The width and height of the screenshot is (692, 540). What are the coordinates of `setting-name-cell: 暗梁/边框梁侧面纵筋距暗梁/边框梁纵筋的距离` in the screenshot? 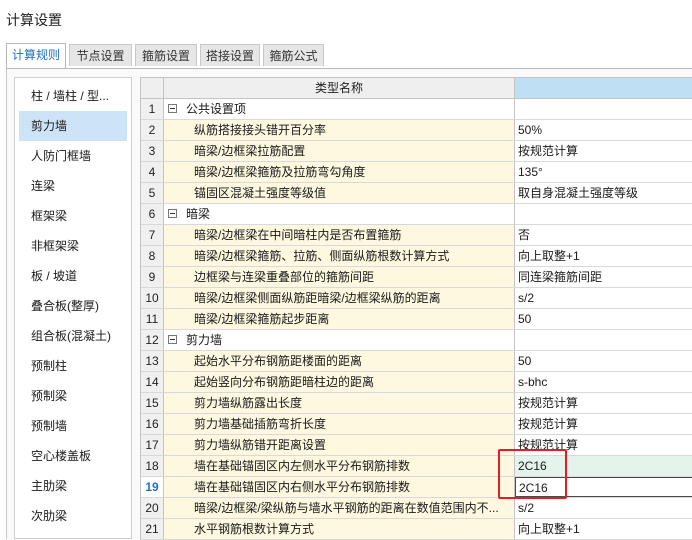 It's located at (339, 298).